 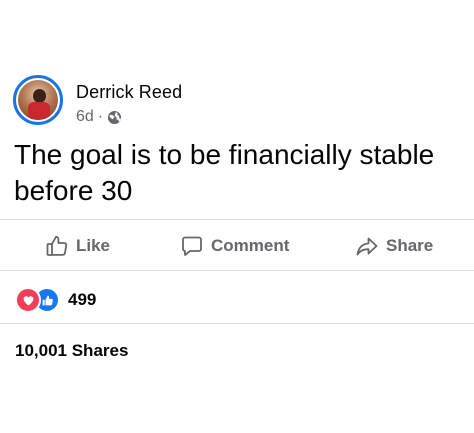 I want to click on globe-icon, so click(x=114, y=117).